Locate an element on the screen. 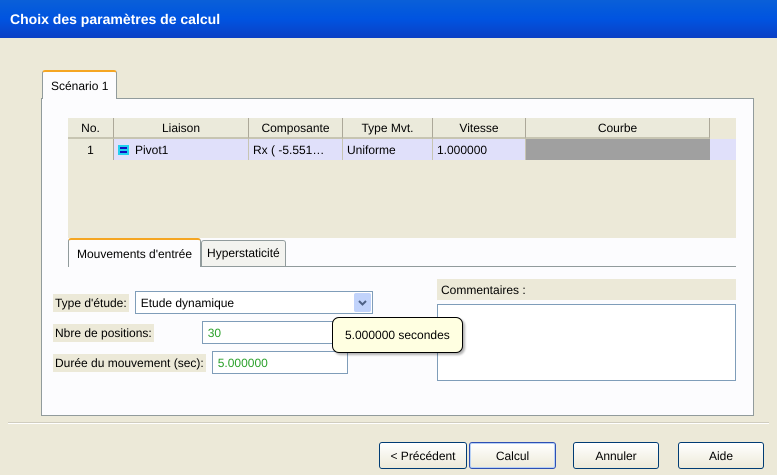 The height and width of the screenshot is (475, 777). field-label: Durée du mouvement (sec): is located at coordinates (129, 363).